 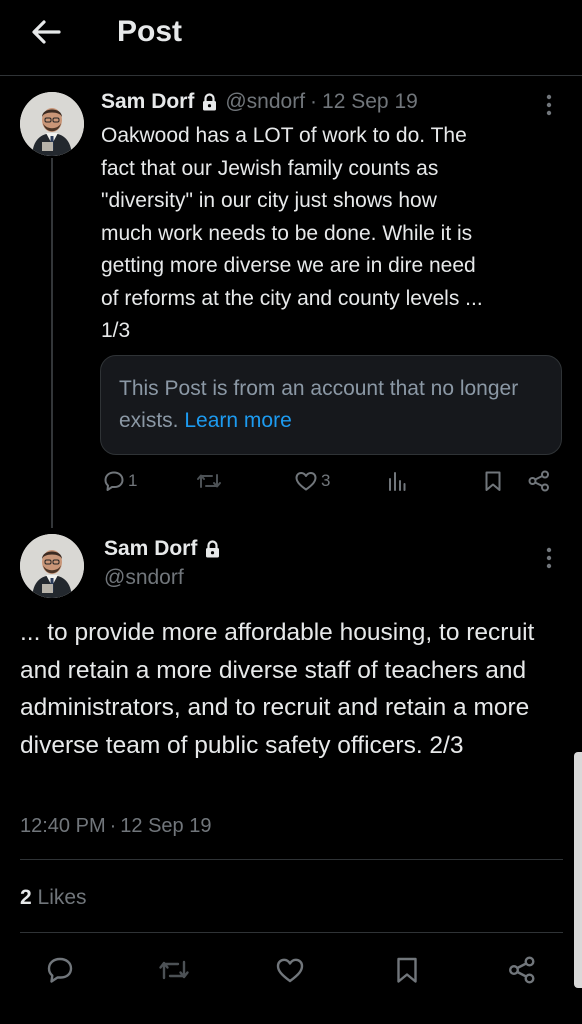 I want to click on post-timestamp: 12:40 PM · 12 Sep 19, so click(x=115, y=826).